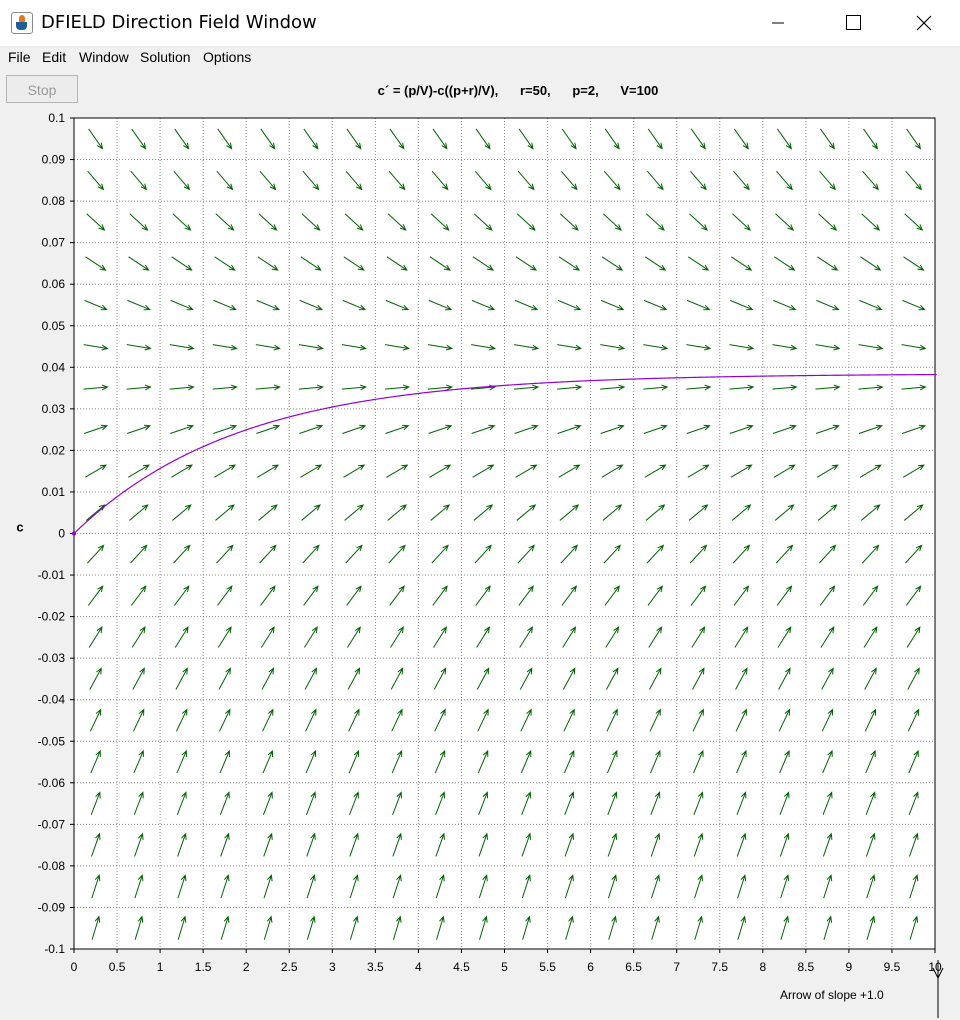  What do you see at coordinates (61, 534) in the screenshot?
I see `y-tick-label: 0` at bounding box center [61, 534].